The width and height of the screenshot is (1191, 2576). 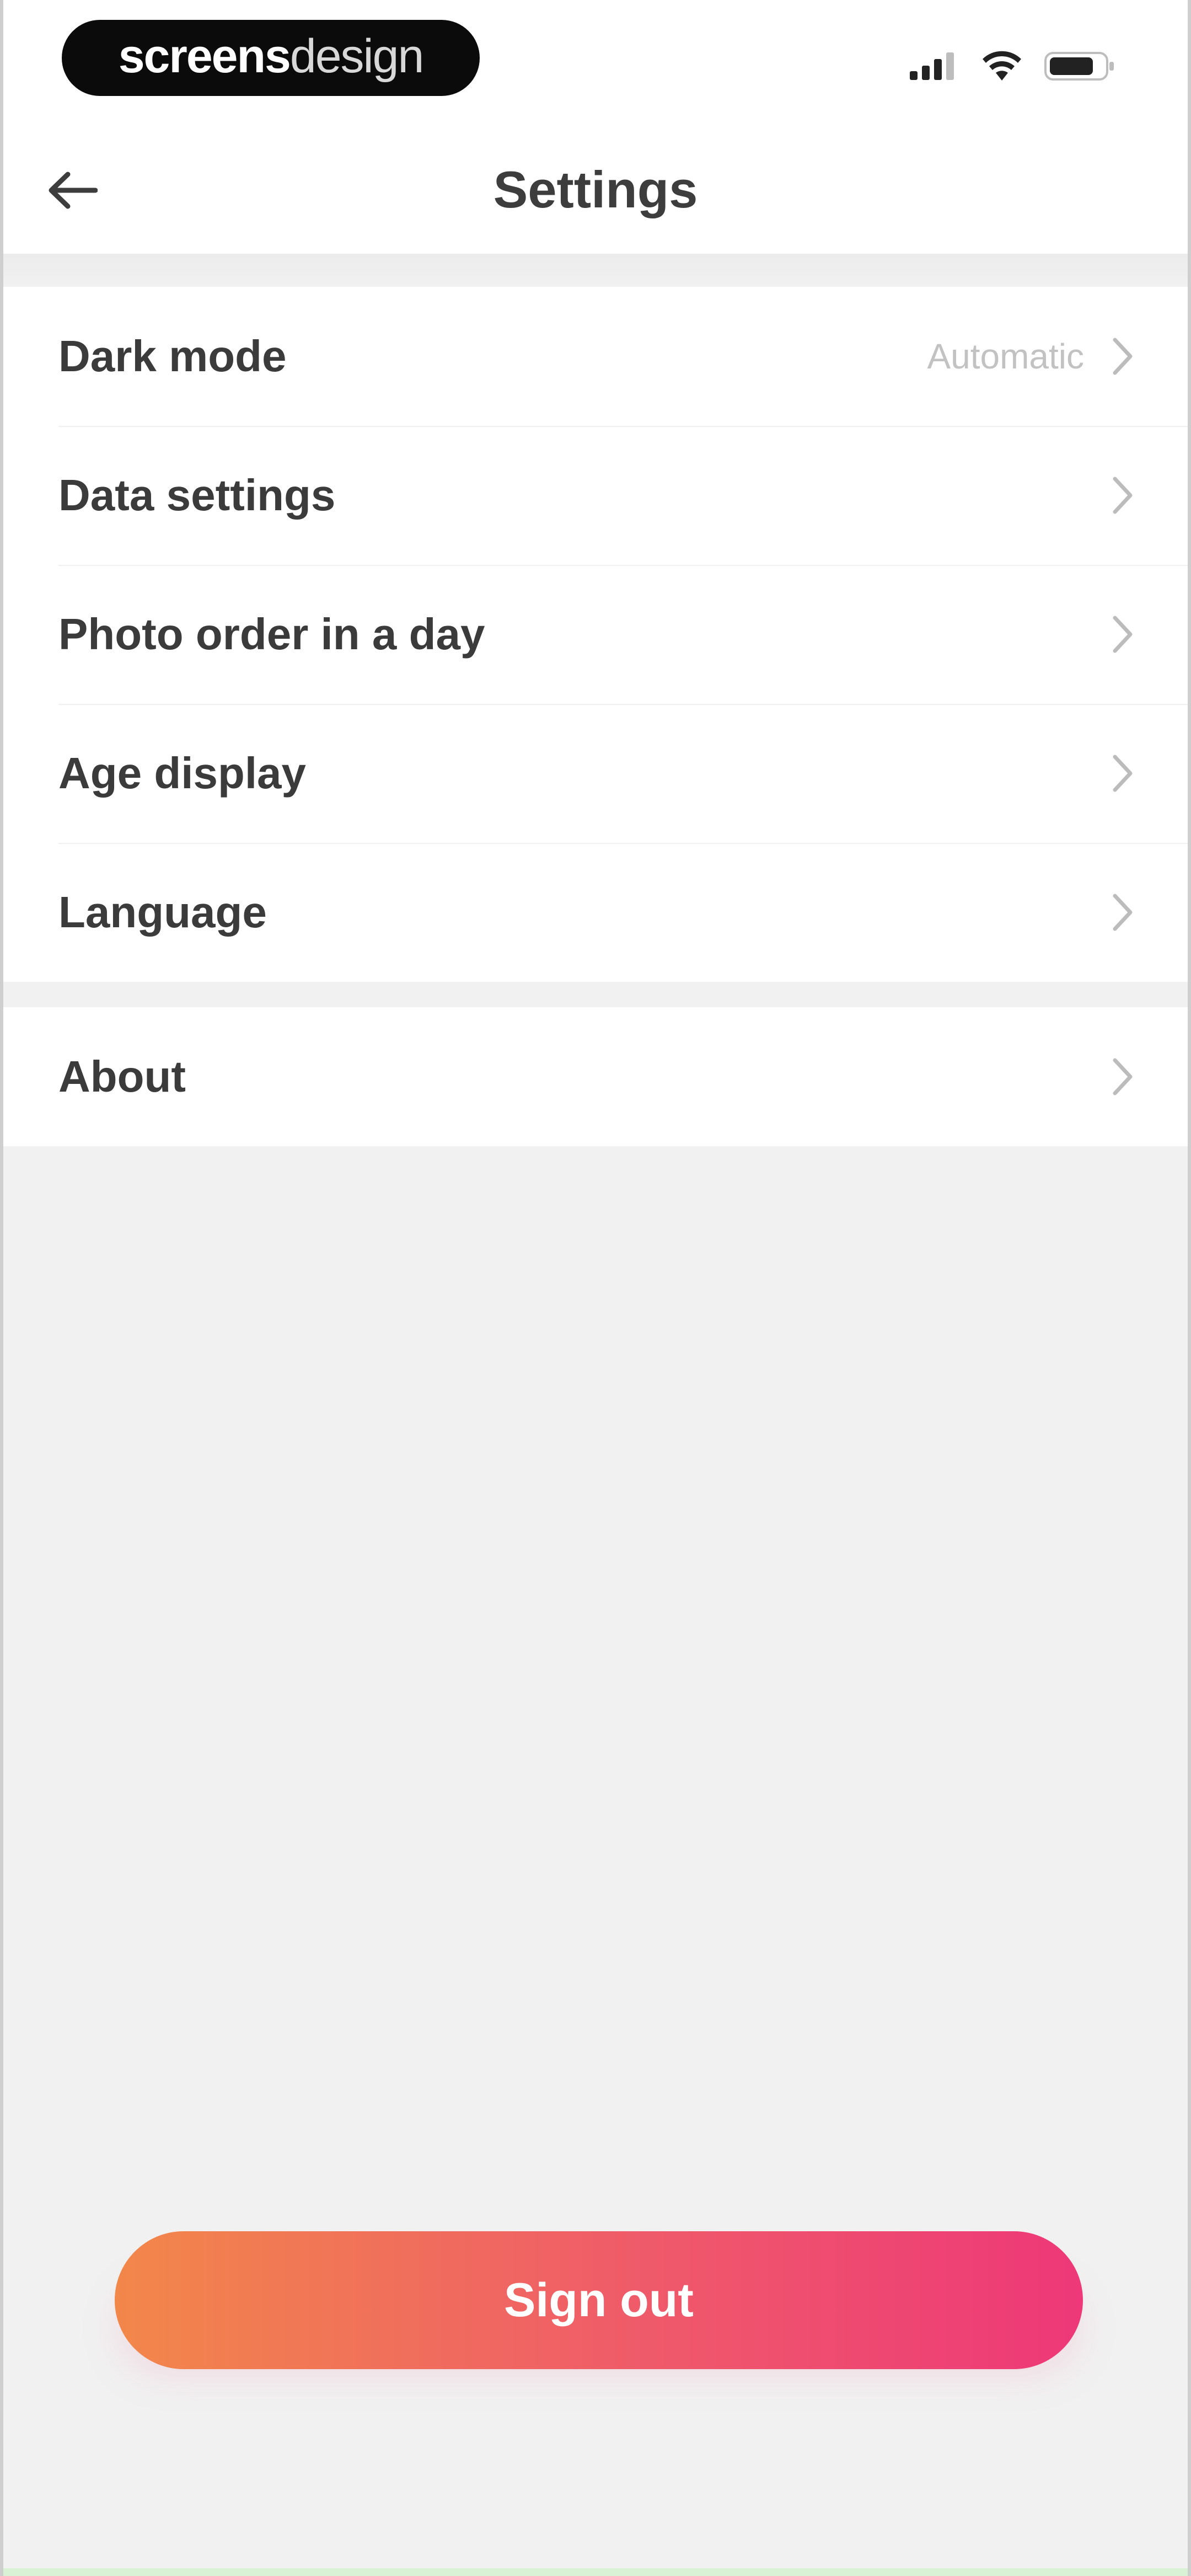 I want to click on settings-item-about: About, so click(x=595, y=1076).